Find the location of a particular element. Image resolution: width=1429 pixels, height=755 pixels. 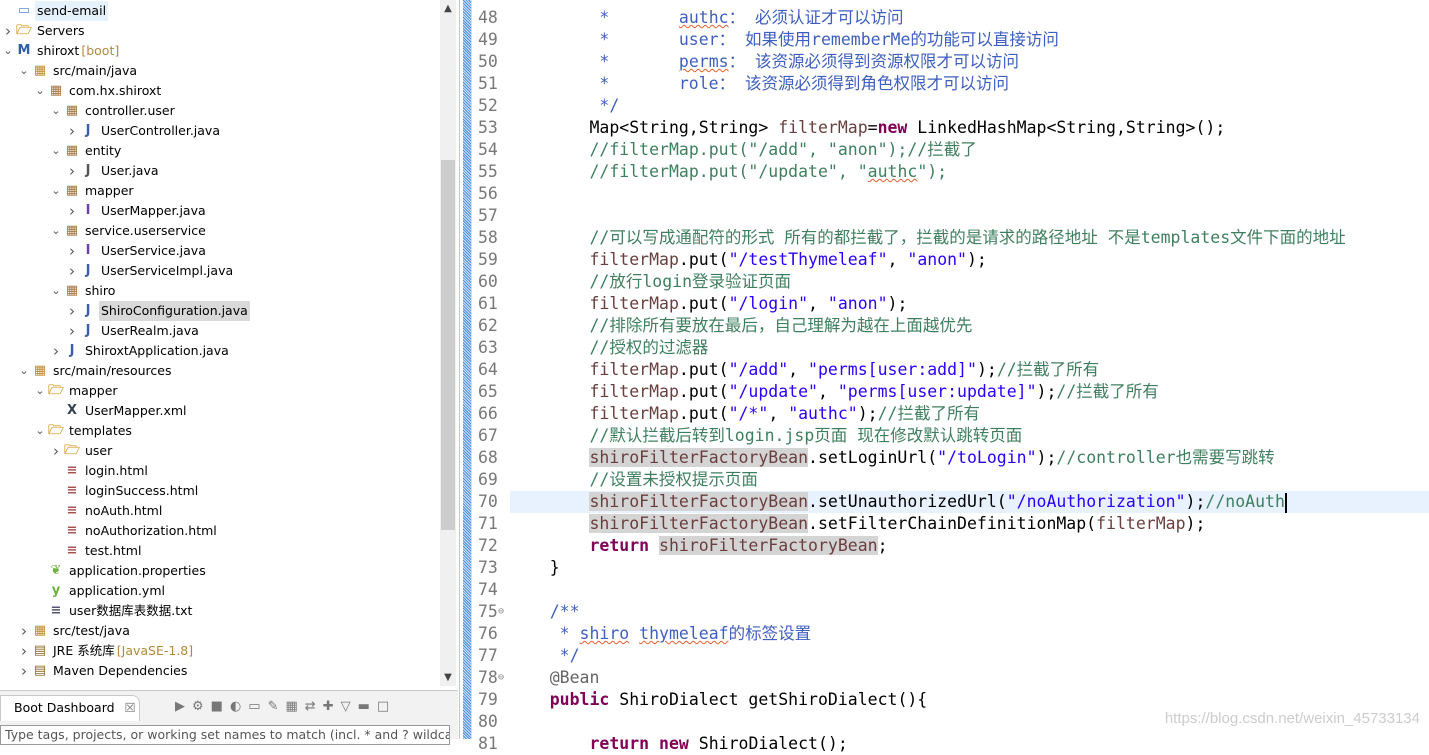

tree-item: X UserMapper.xml is located at coordinates (118, 411).